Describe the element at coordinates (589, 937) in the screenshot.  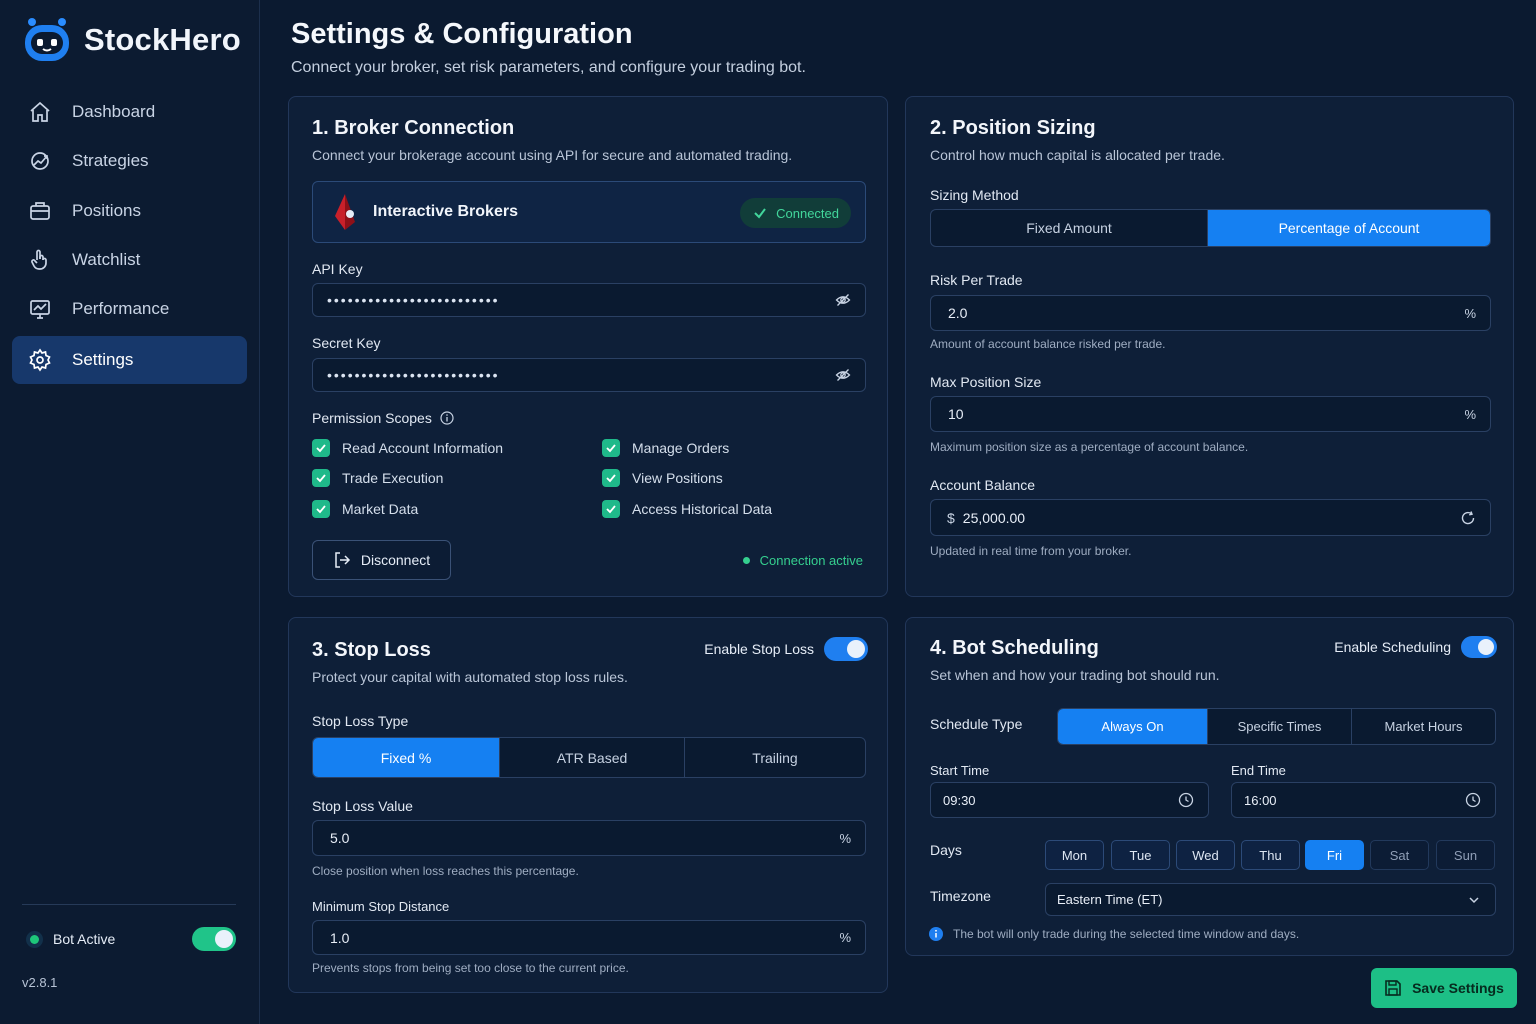
I see `min-stop-distance-input: 1.0 %` at that location.